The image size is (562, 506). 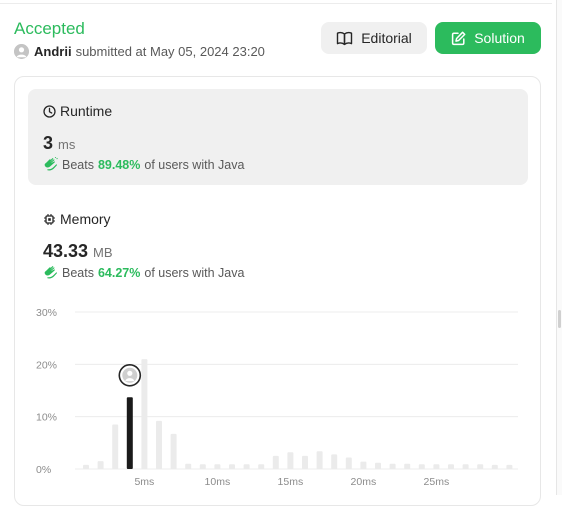 I want to click on chart-y-tick-label: 10%, so click(x=46, y=418).